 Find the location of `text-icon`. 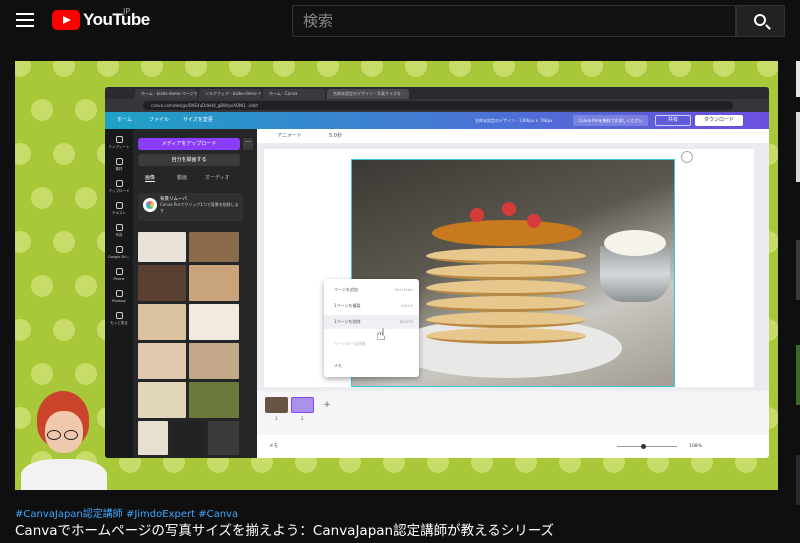

text-icon is located at coordinates (119, 205).